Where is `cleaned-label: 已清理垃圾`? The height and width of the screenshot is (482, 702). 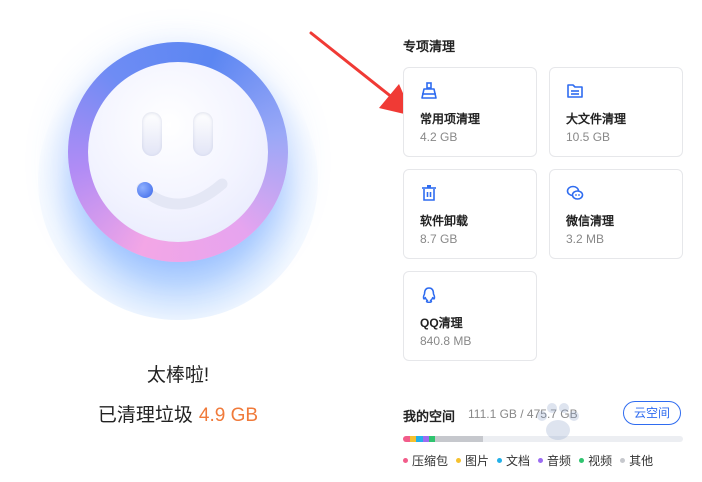 cleaned-label: 已清理垃圾 is located at coordinates (145, 415).